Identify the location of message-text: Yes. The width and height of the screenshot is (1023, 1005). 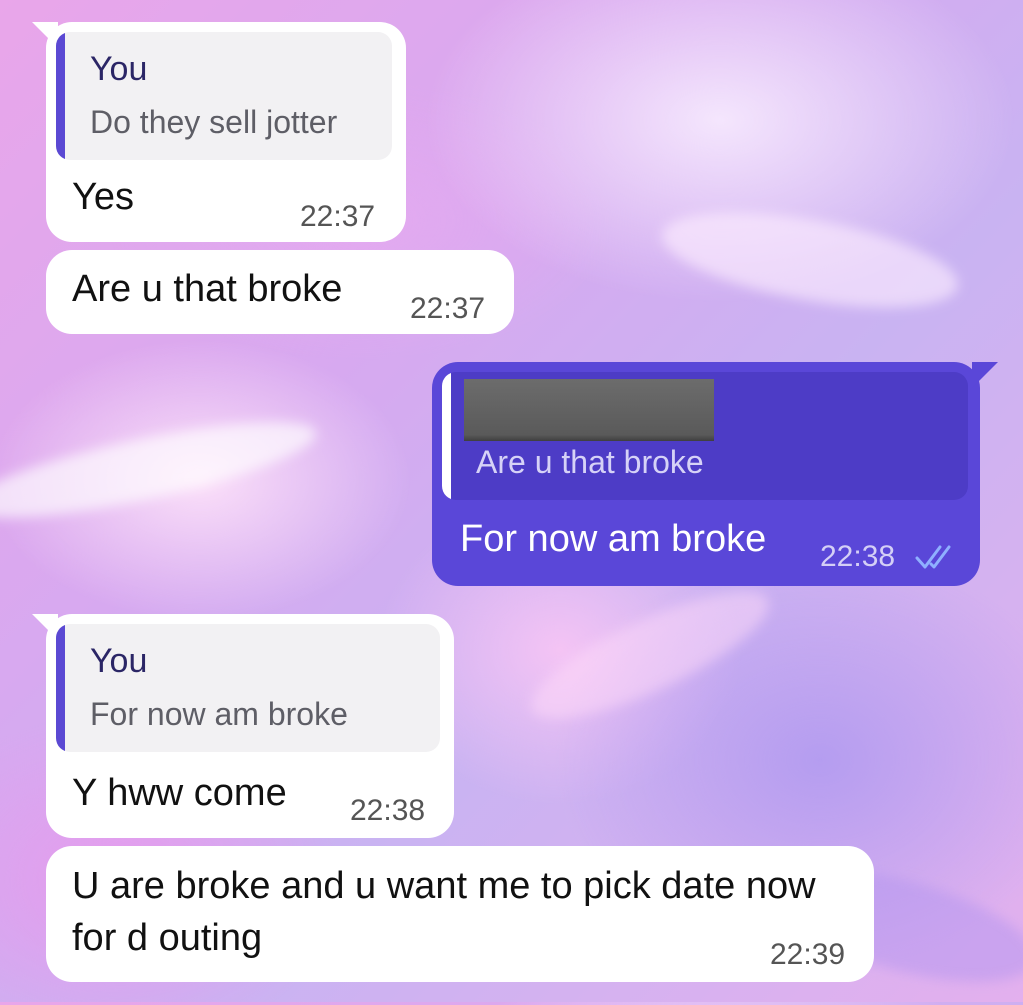
(103, 197).